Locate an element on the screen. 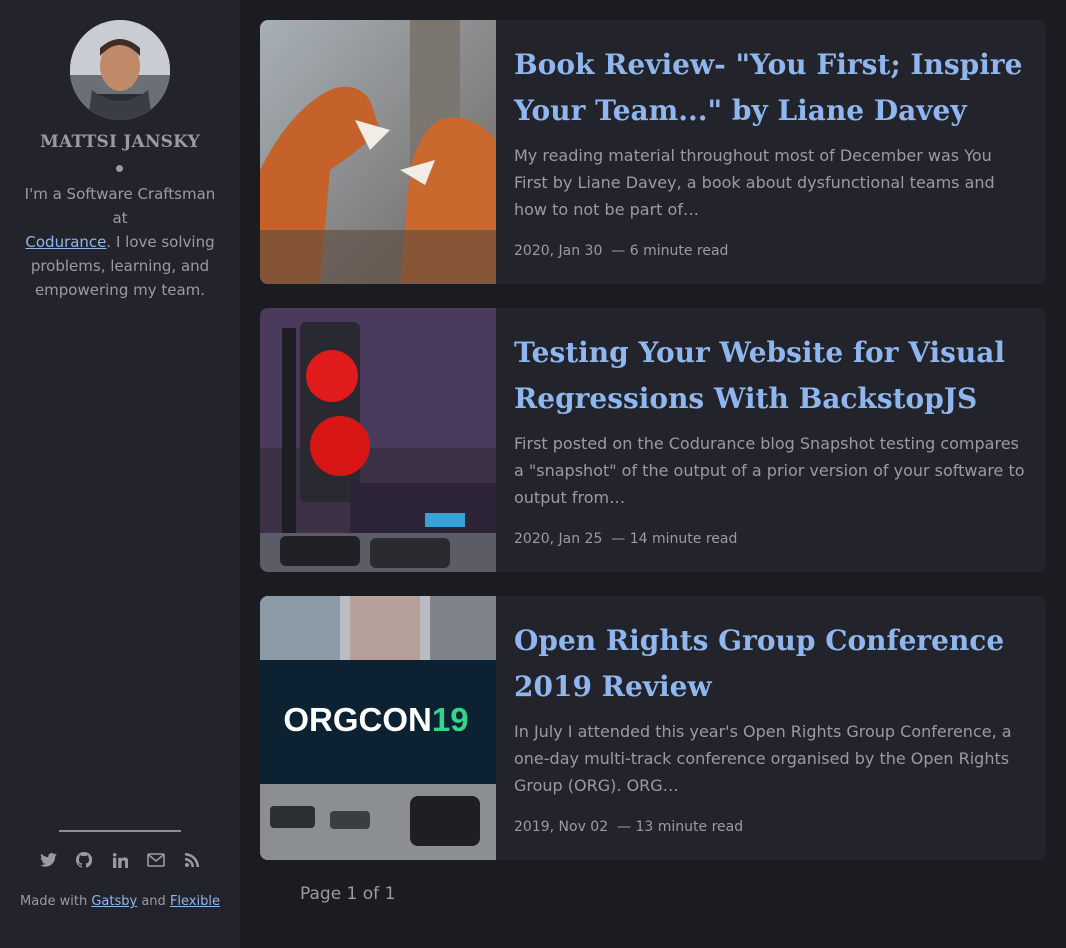 The image size is (1066, 948). separator-dot is located at coordinates (119, 168).